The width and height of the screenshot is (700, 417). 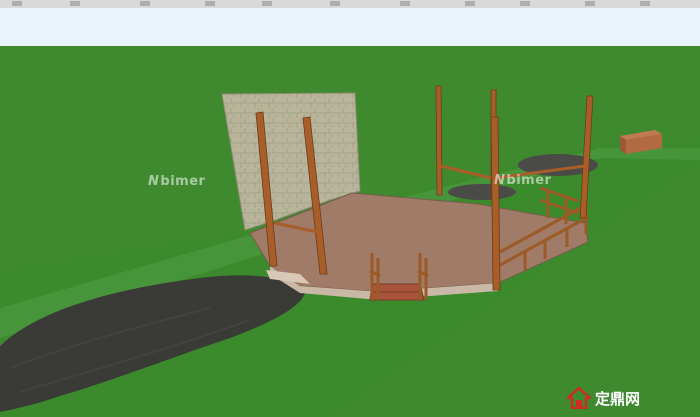 What do you see at coordinates (350, 27) in the screenshot?
I see `sky` at bounding box center [350, 27].